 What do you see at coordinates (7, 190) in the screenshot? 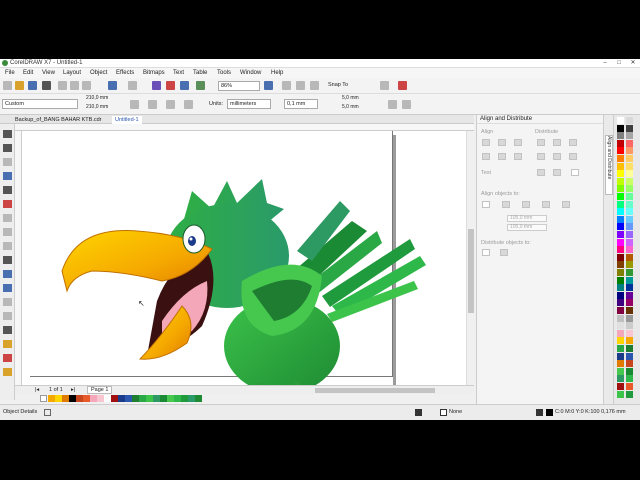
I see `freehand-tool-icon` at bounding box center [7, 190].